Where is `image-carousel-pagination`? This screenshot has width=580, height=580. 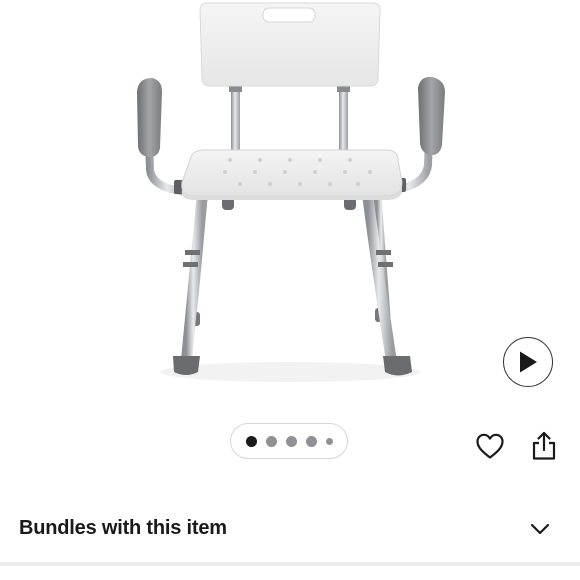
image-carousel-pagination is located at coordinates (289, 441).